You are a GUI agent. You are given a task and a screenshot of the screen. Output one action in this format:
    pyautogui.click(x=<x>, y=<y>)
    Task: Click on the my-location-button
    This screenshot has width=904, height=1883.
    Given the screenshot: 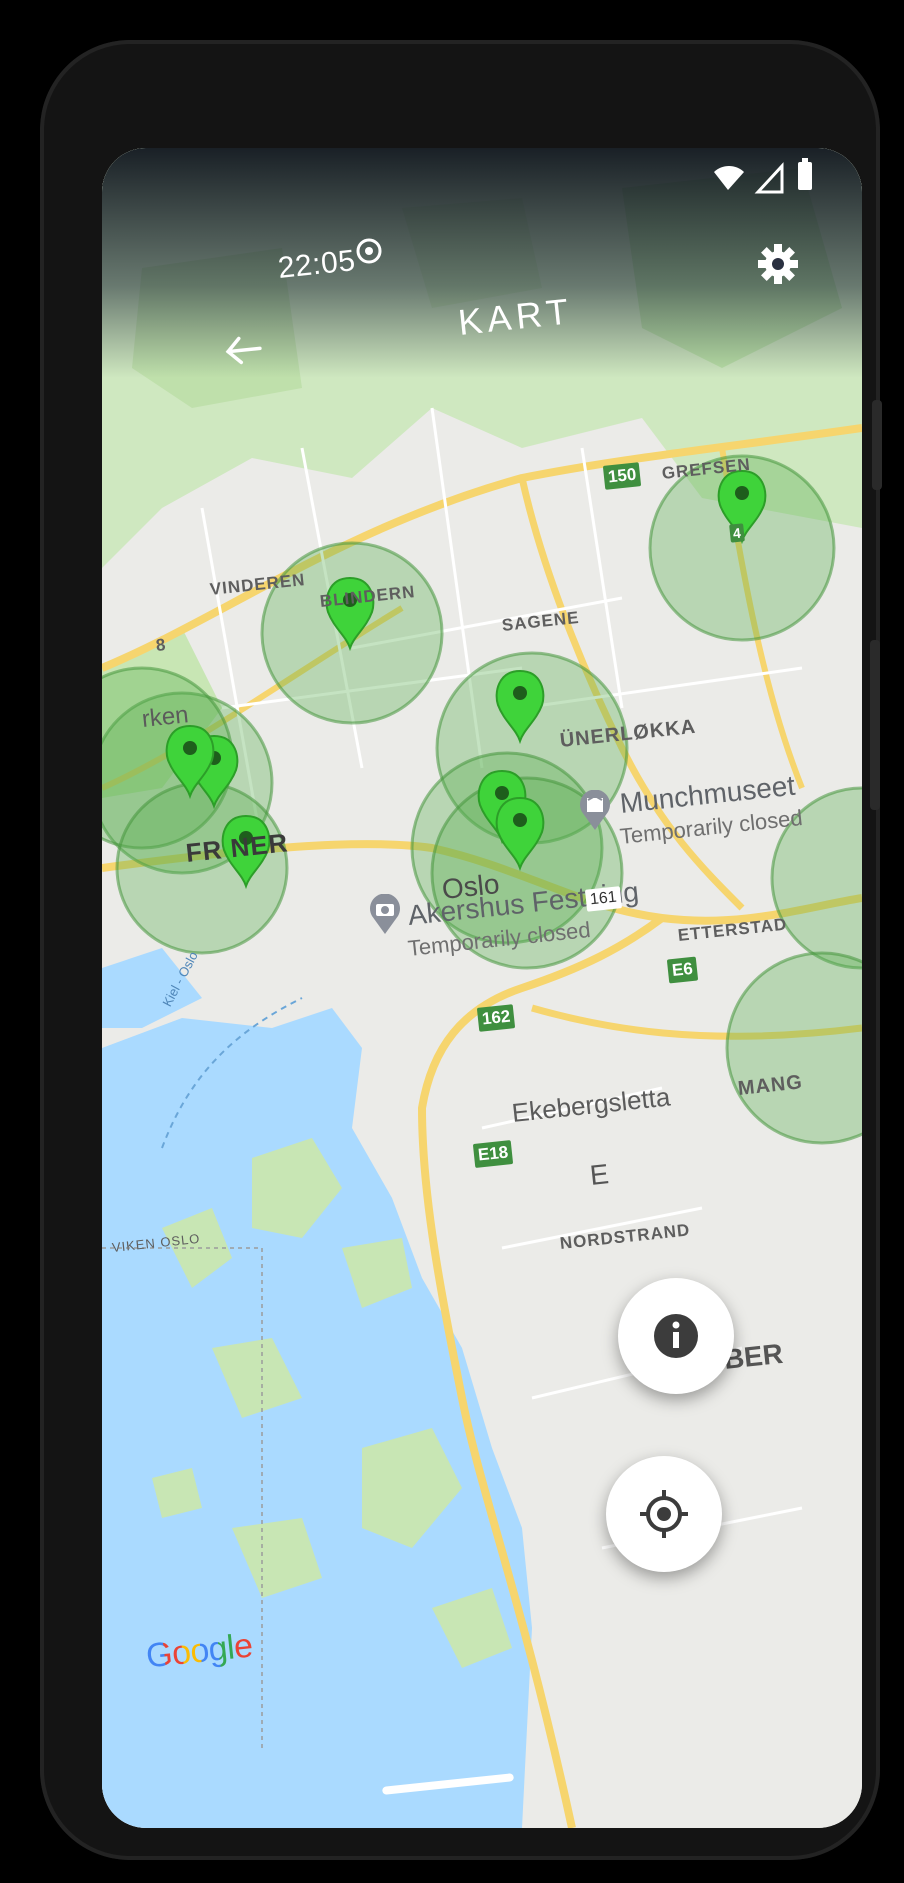 What is the action you would take?
    pyautogui.click(x=664, y=1514)
    